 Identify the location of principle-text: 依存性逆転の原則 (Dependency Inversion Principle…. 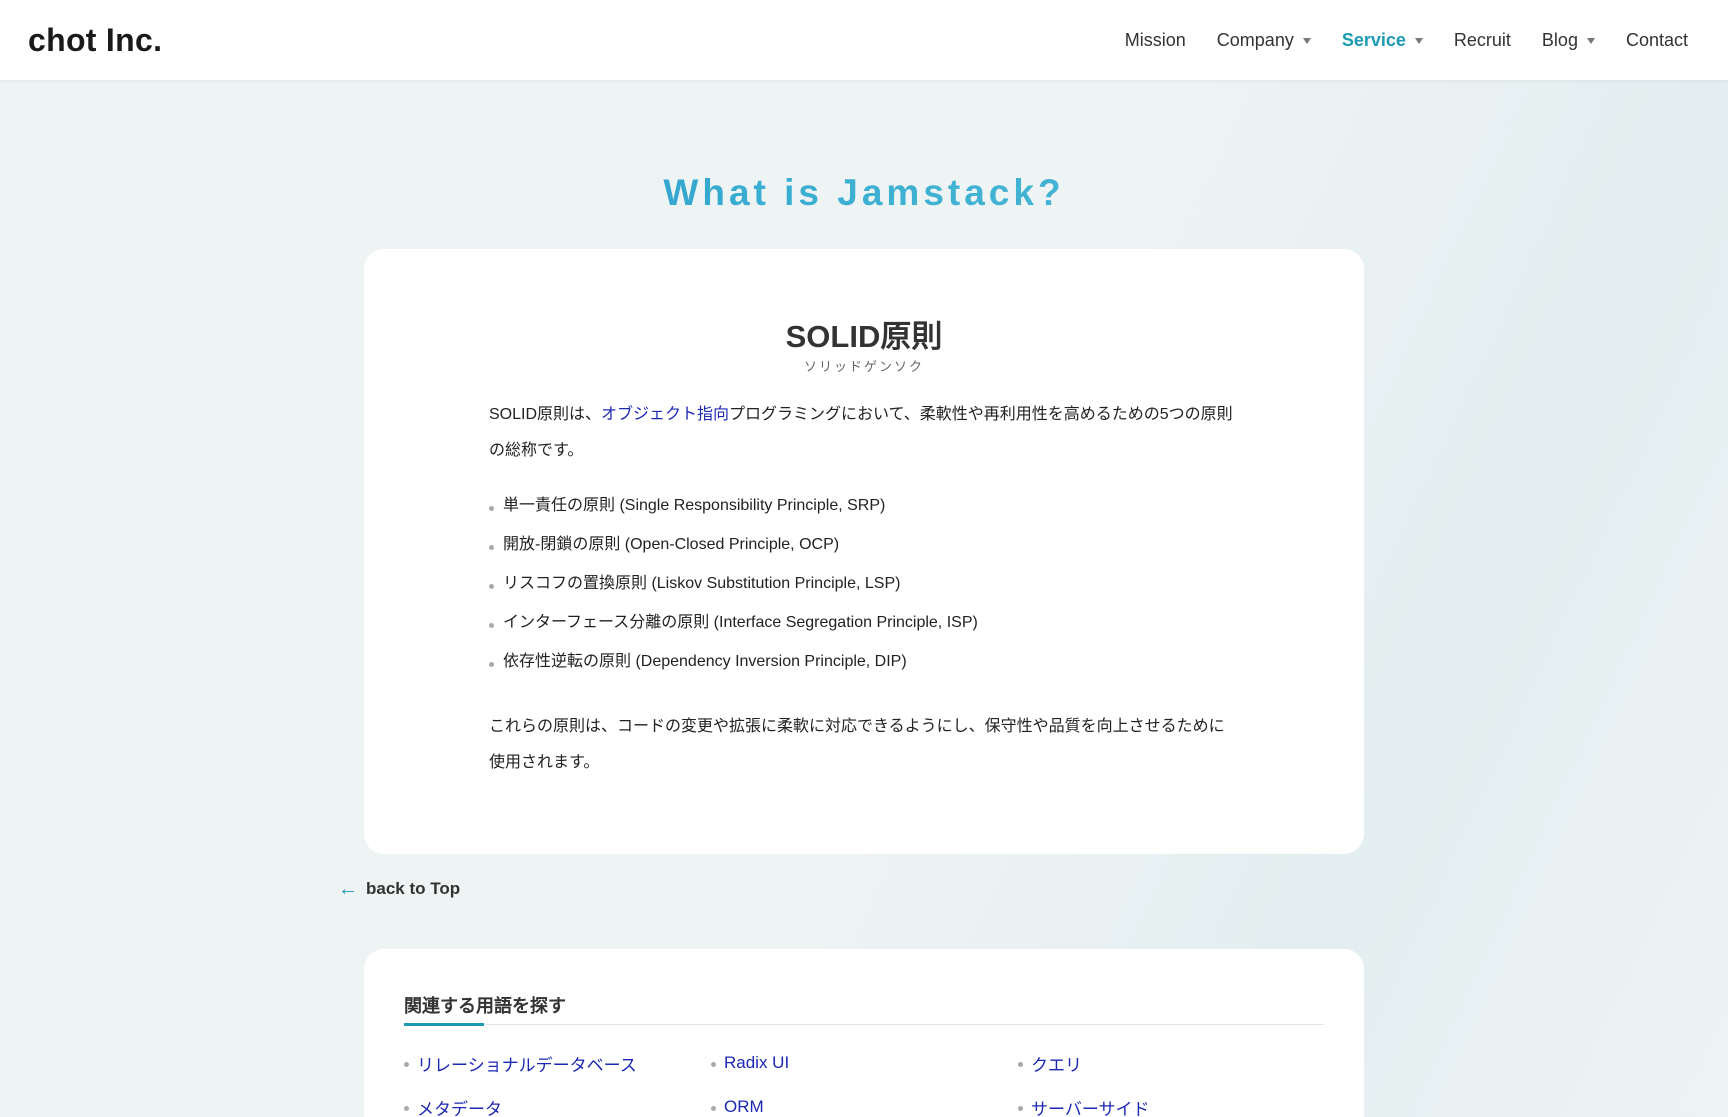
(705, 661).